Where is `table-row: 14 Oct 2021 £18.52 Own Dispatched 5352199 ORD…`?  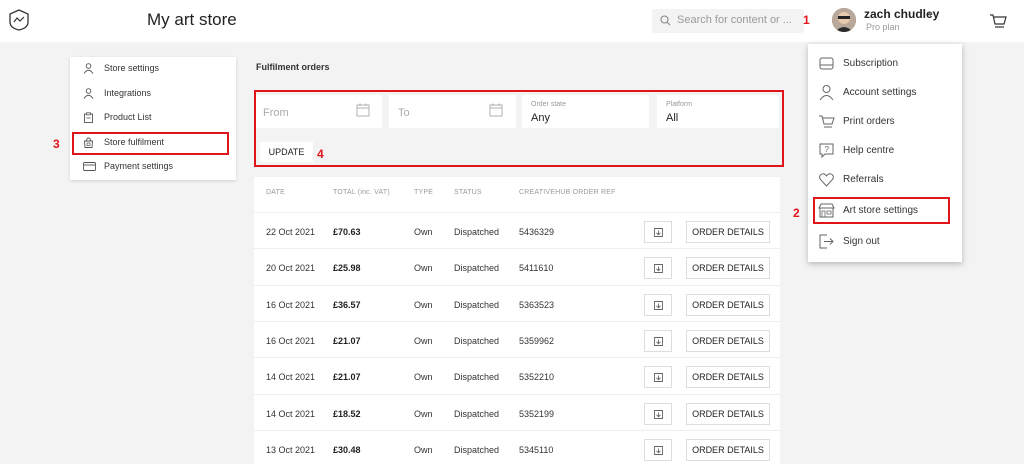
table-row: 14 Oct 2021 £18.52 Own Dispatched 5352199 ORD… is located at coordinates (517, 411).